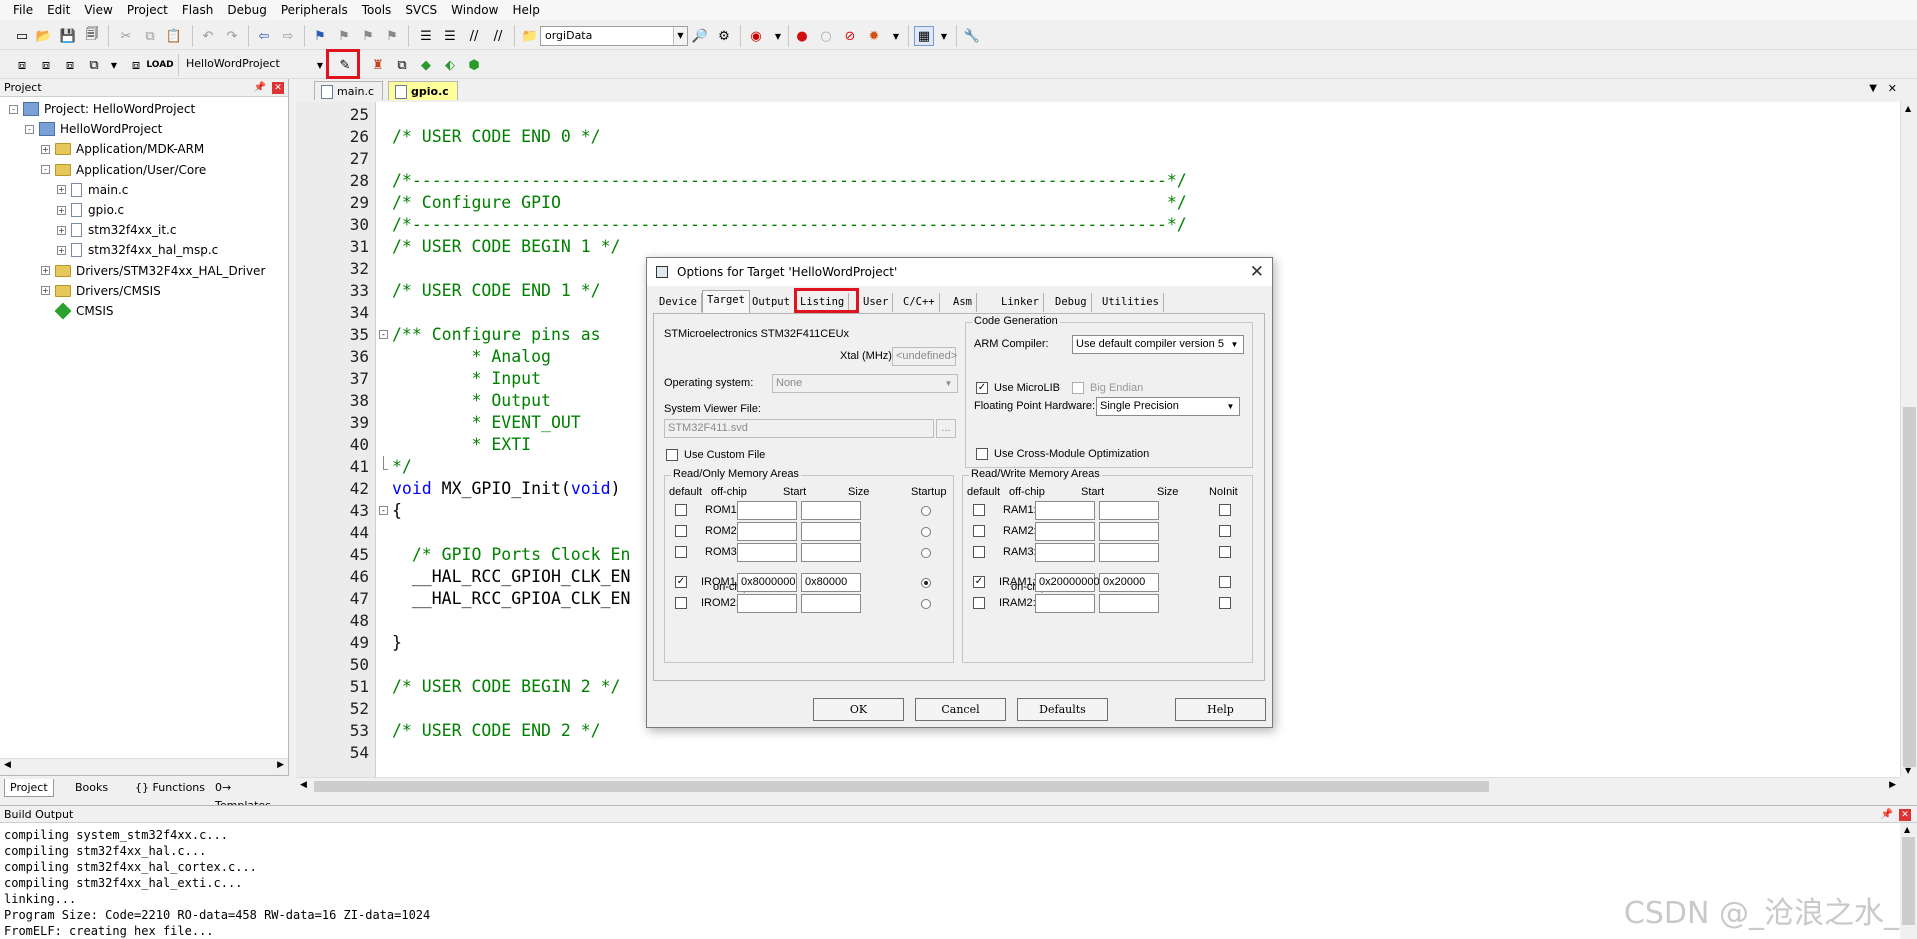 The image size is (1917, 939). What do you see at coordinates (858, 709) in the screenshot?
I see `ok-button: OK` at bounding box center [858, 709].